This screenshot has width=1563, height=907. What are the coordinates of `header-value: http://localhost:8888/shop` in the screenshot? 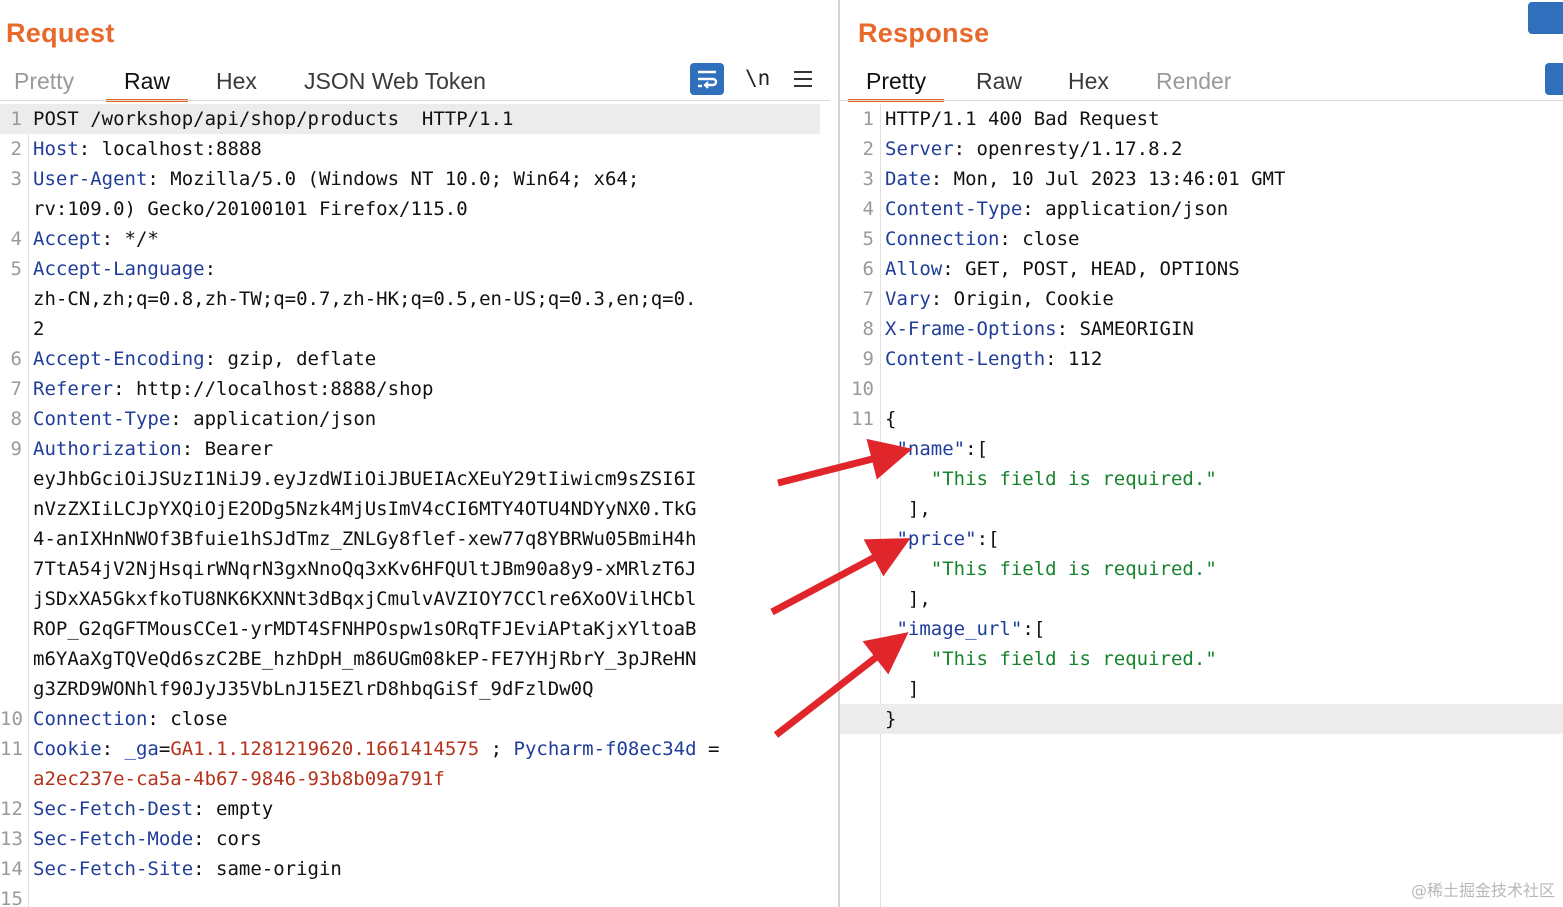 It's located at (284, 389).